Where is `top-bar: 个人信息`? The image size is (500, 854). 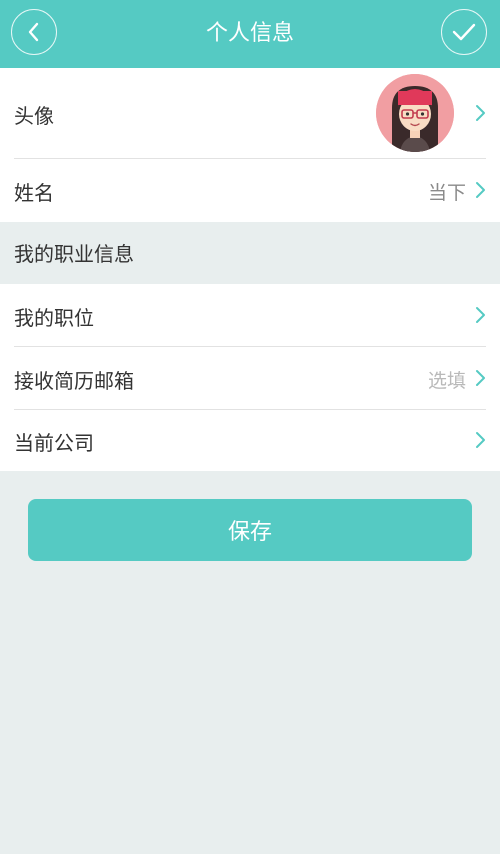
top-bar: 个人信息 is located at coordinates (250, 34).